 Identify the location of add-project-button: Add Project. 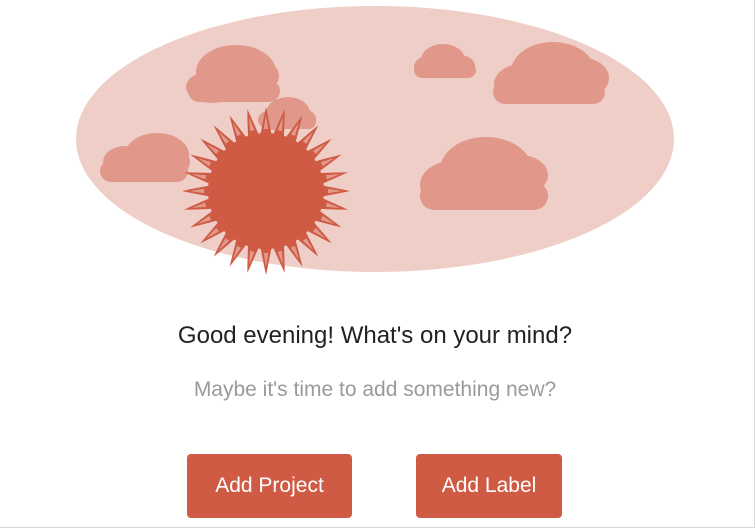
(269, 486).